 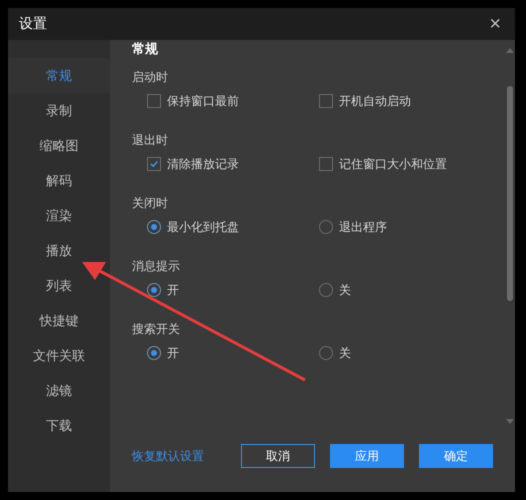 What do you see at coordinates (233, 227) in the screenshot?
I see `radio-option: 最小化到托盘` at bounding box center [233, 227].